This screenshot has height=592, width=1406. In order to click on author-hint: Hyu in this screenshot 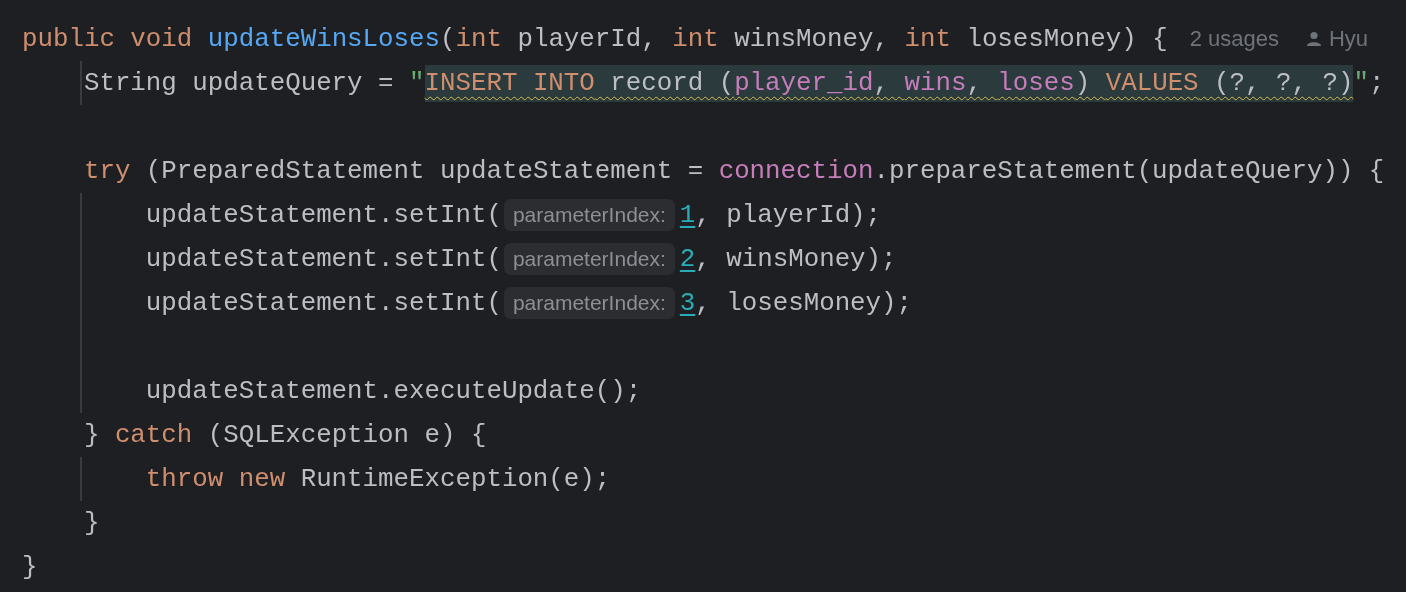, I will do `click(1348, 39)`.